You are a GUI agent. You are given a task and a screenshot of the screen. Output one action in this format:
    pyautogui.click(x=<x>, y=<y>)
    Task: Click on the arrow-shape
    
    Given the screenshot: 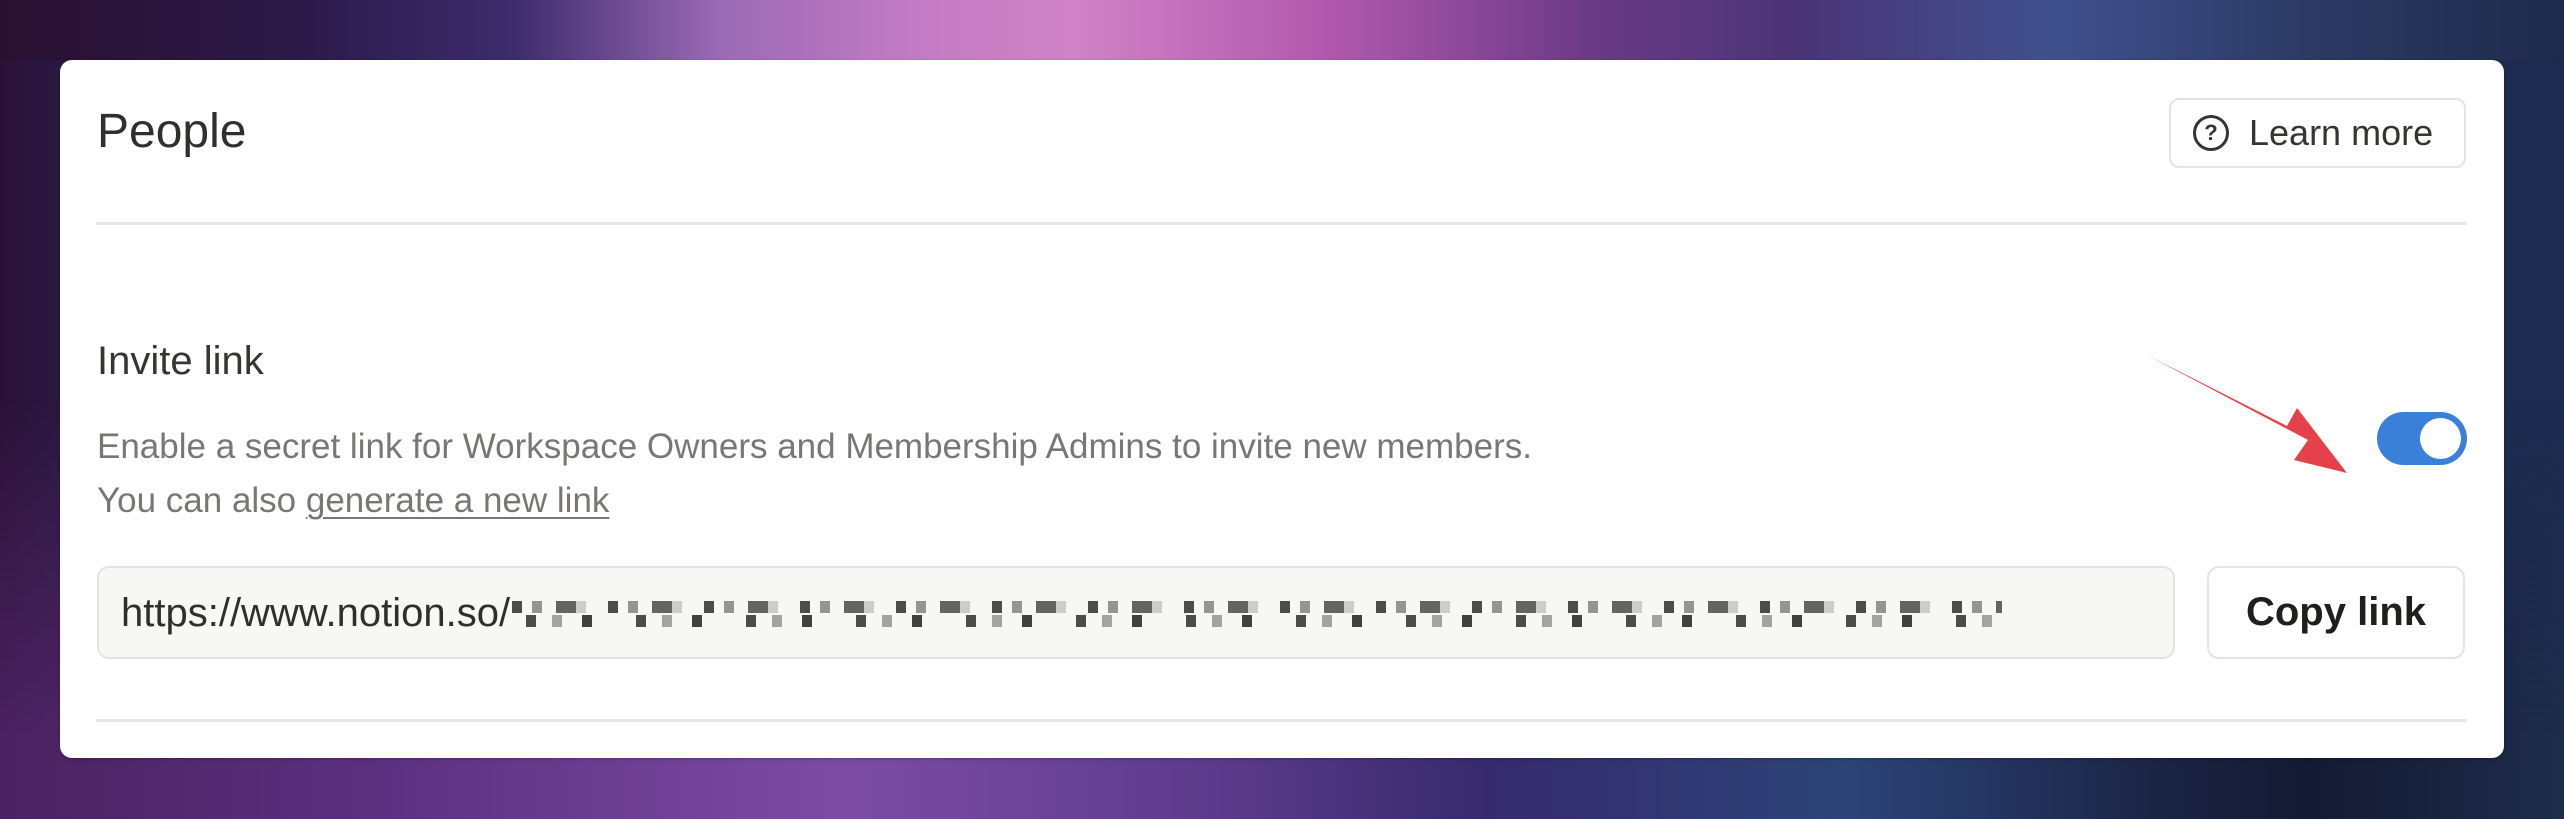 What is the action you would take?
    pyautogui.click(x=2246, y=413)
    